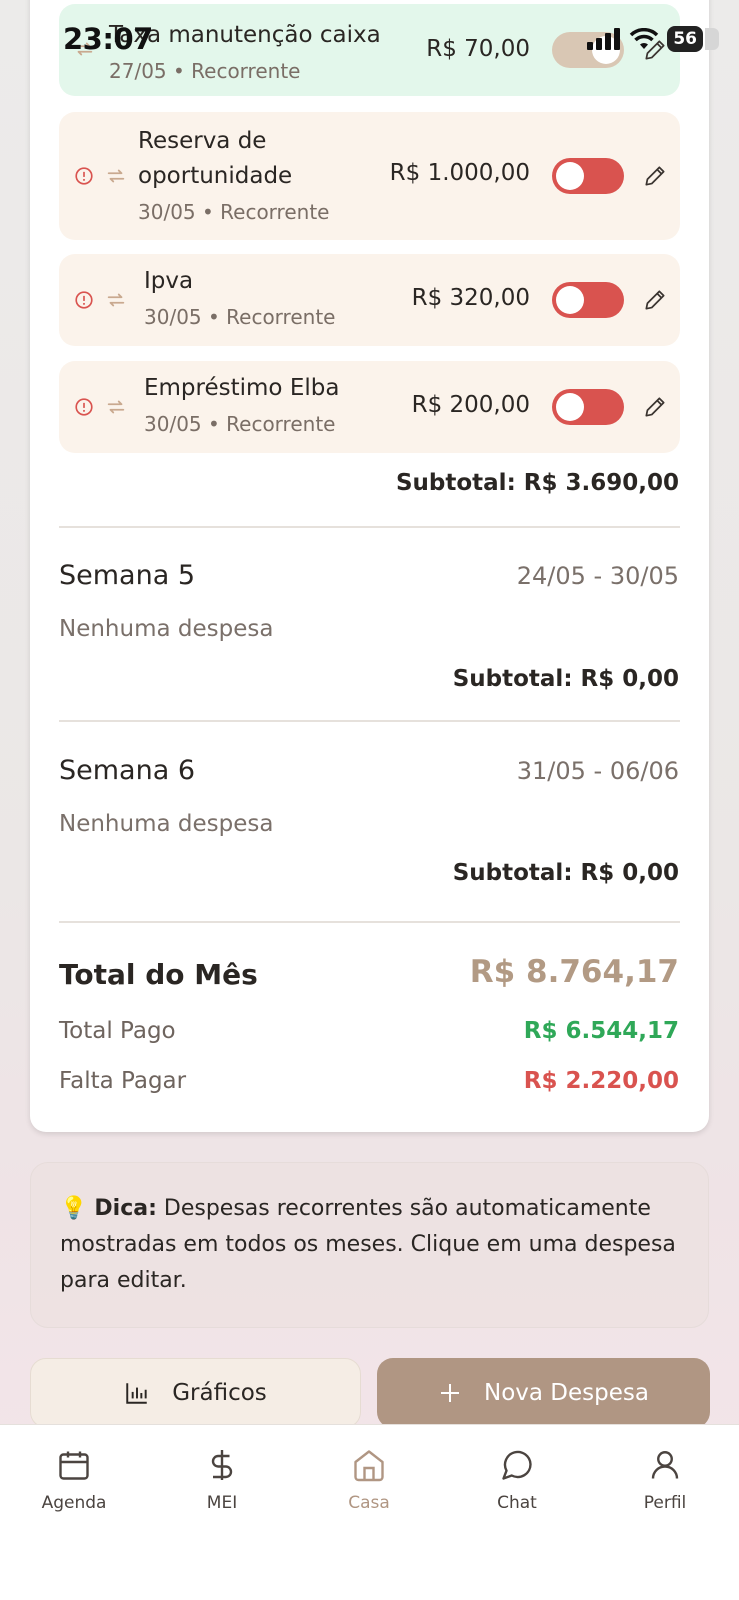  Describe the element at coordinates (202, 141) in the screenshot. I see `expense-title: Reserva de` at that location.